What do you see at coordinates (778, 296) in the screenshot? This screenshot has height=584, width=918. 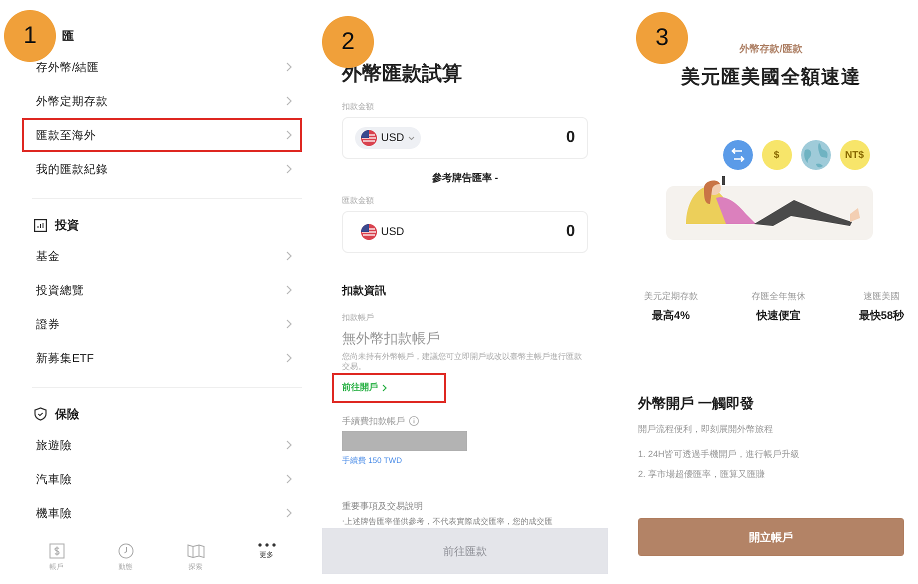 I see `feature-caption: 存匯全年無休` at bounding box center [778, 296].